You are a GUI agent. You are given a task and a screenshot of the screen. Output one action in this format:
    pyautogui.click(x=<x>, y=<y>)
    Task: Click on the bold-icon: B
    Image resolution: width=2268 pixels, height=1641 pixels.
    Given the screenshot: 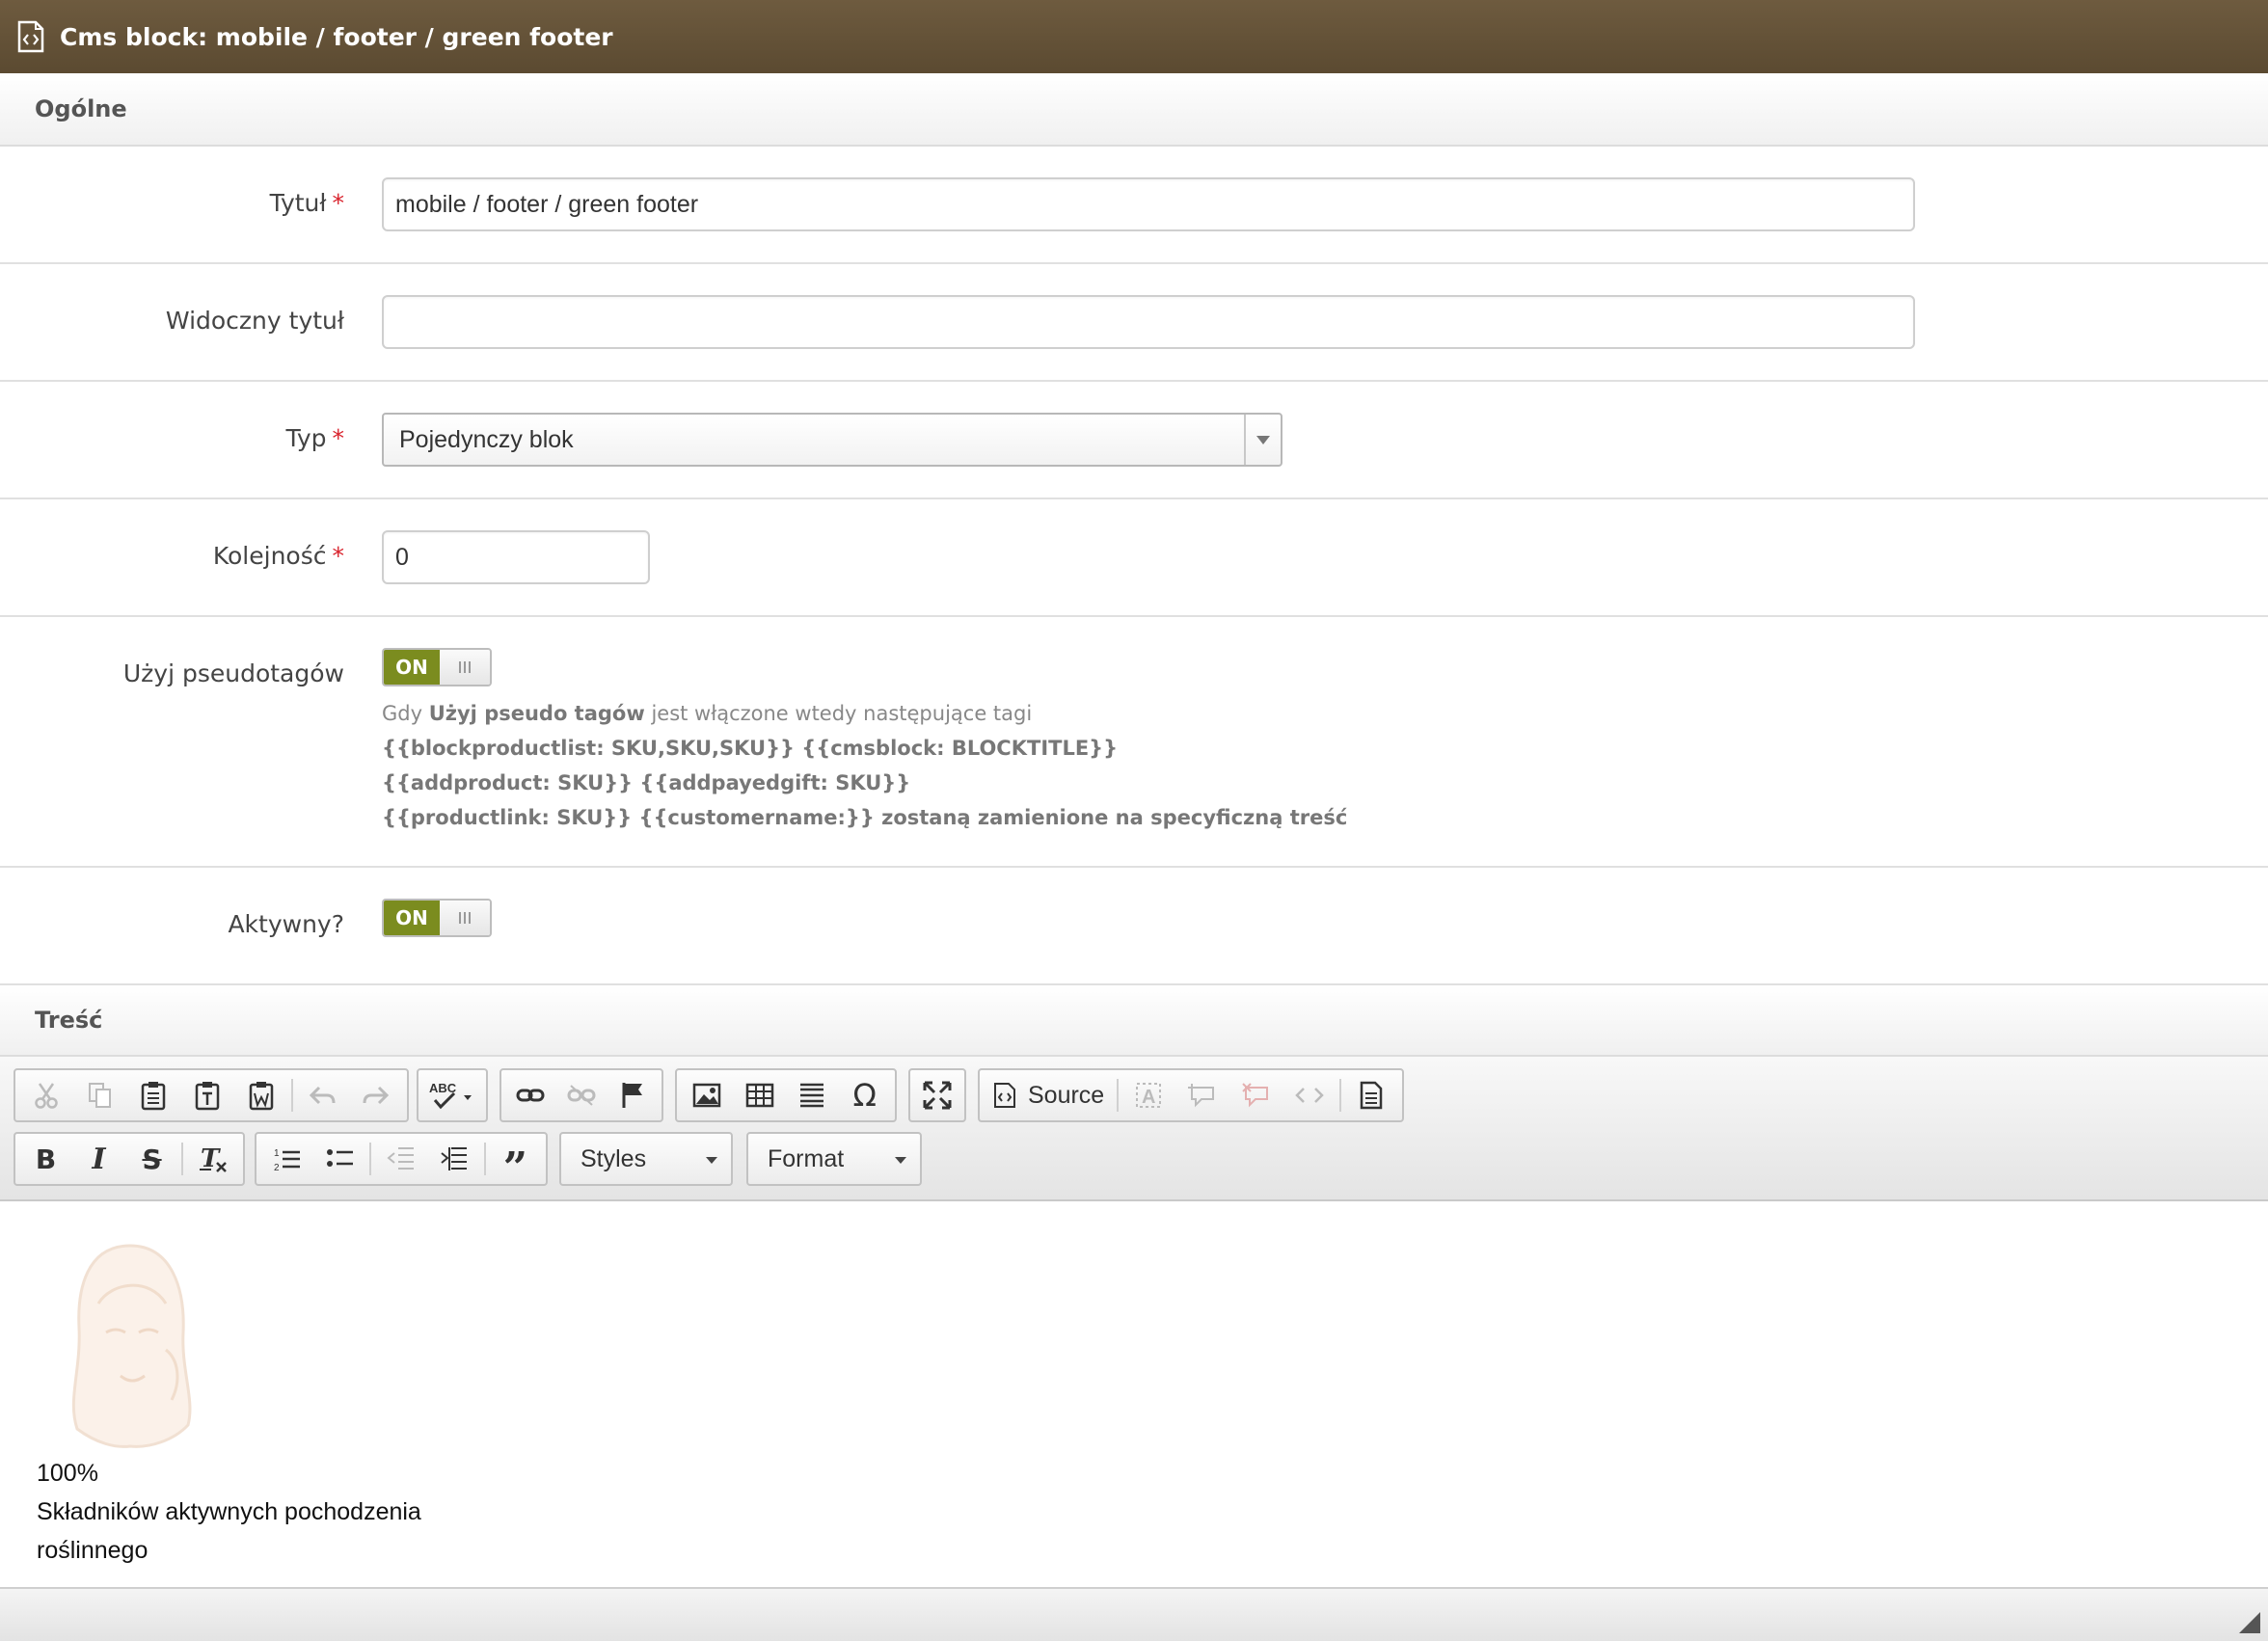 What is the action you would take?
    pyautogui.click(x=45, y=1159)
    